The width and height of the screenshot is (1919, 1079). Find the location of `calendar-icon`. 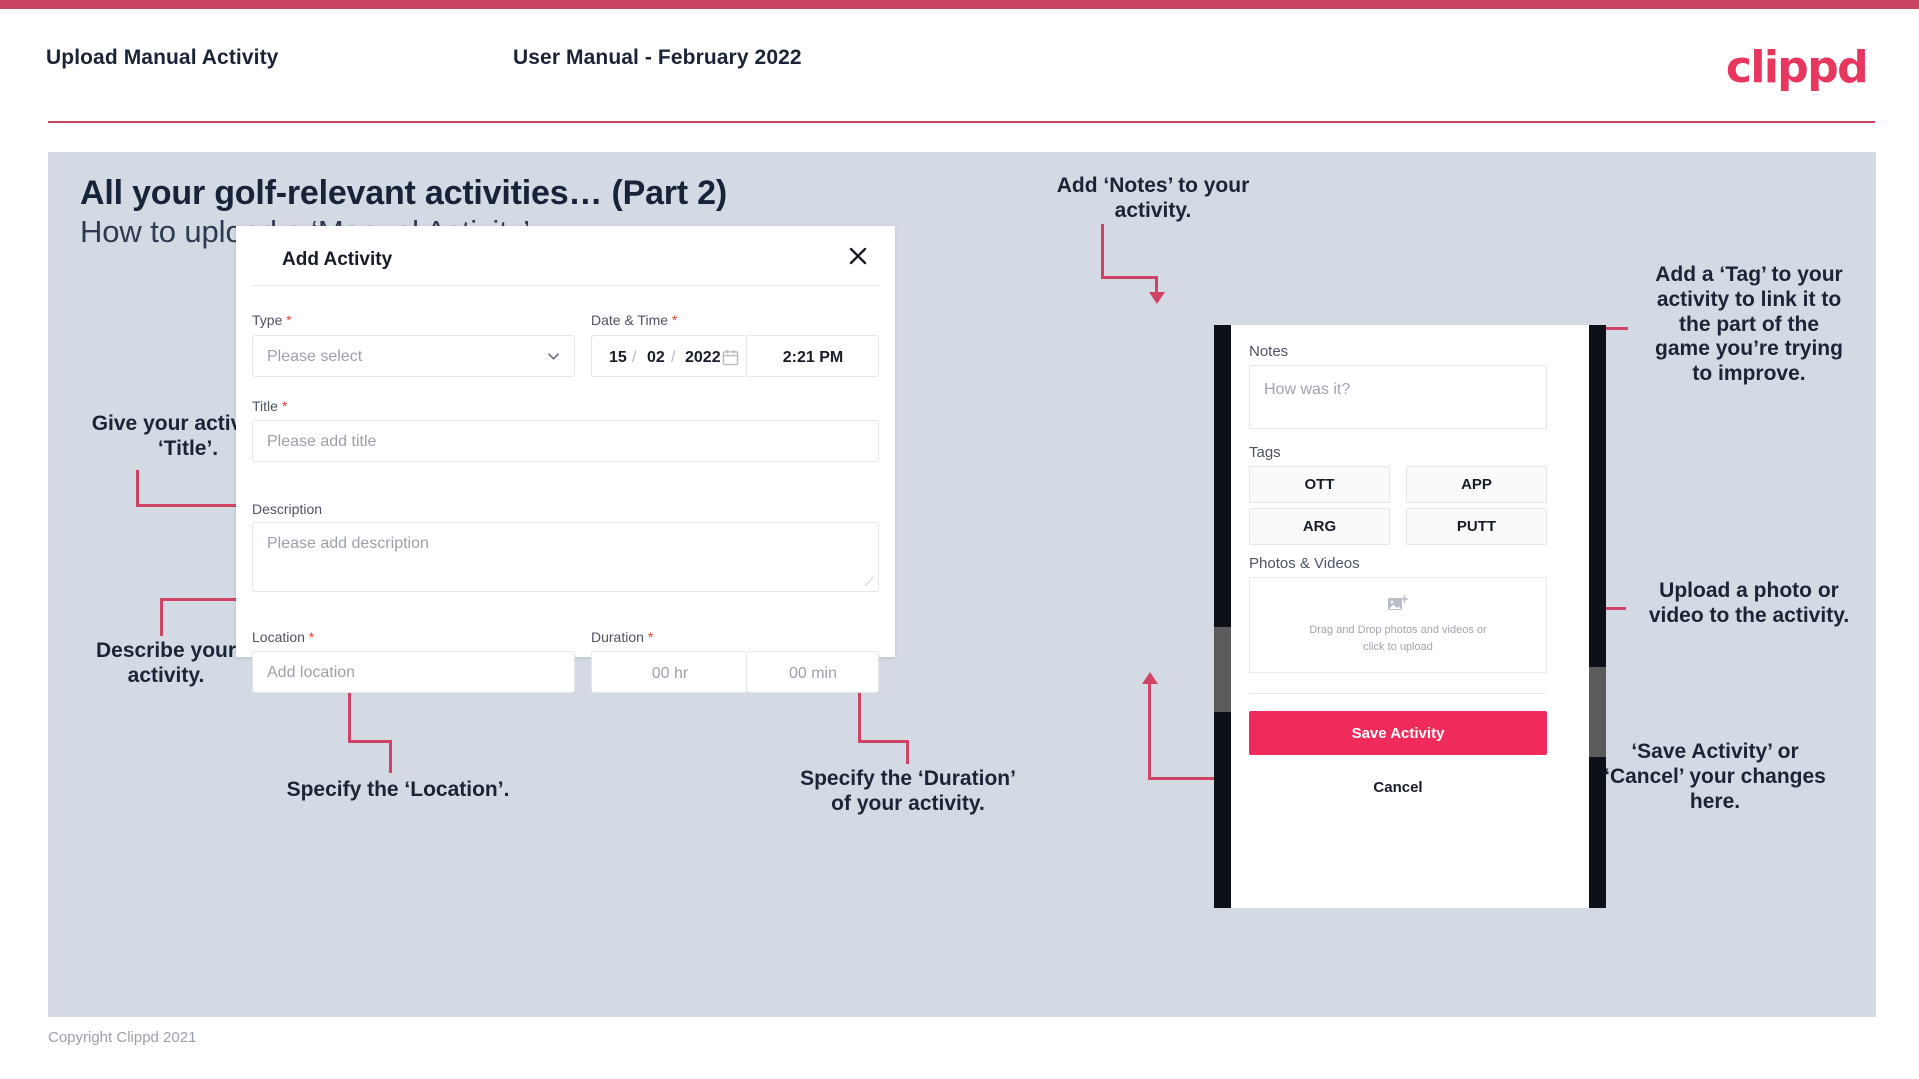

calendar-icon is located at coordinates (730, 357).